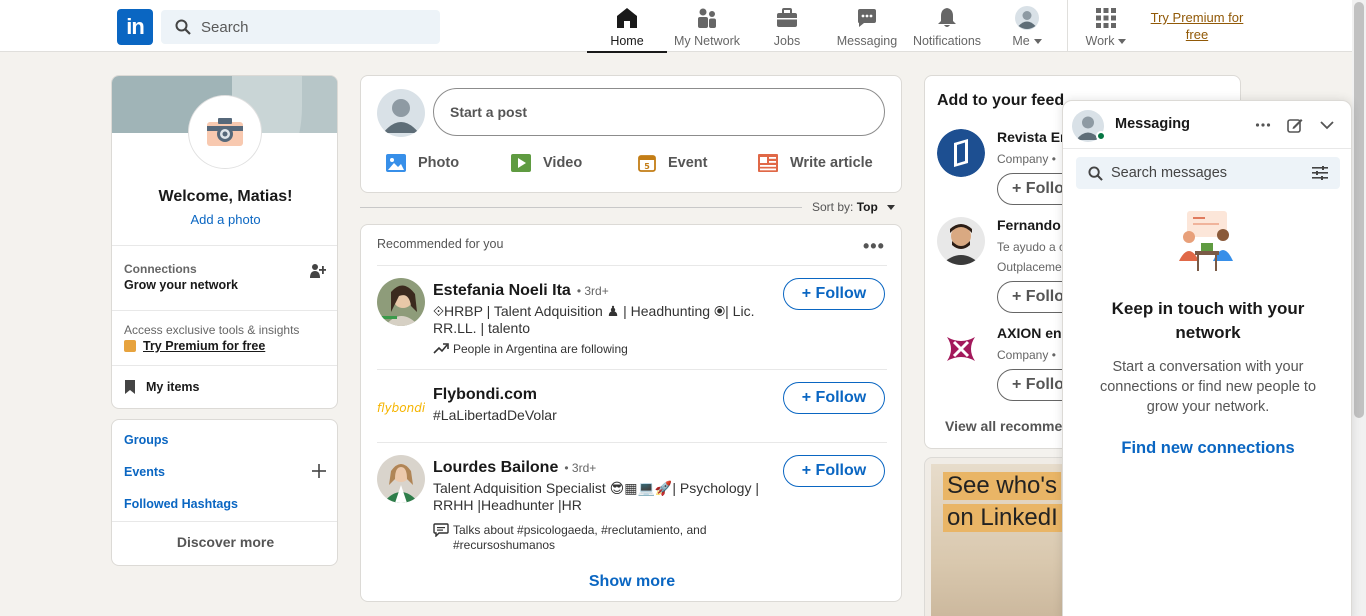 The image size is (1366, 616). I want to click on nav-my-network-label: My Network, so click(707, 41).